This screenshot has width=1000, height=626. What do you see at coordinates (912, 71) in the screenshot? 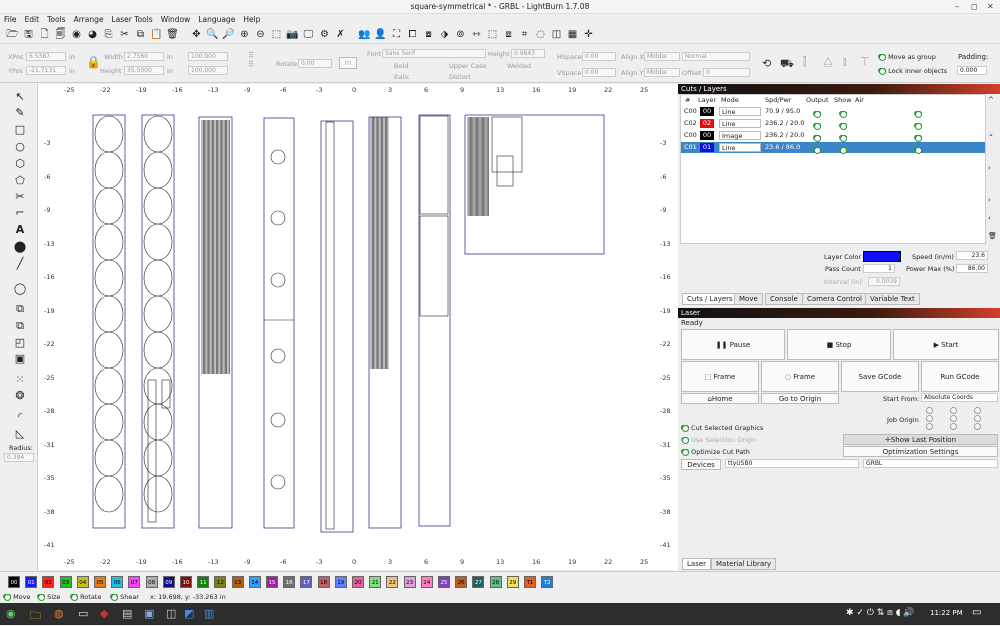
I see `lock-inner-toggle: Lock inner objects` at bounding box center [912, 71].